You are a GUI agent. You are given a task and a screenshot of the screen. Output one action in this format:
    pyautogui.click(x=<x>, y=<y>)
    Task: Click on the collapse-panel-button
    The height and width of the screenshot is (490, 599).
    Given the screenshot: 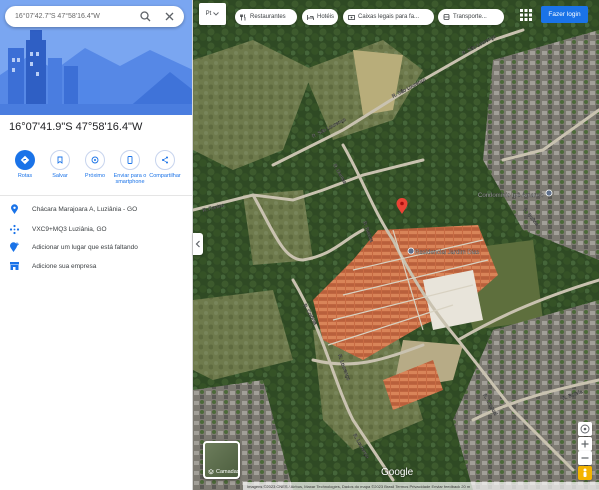 What is the action you would take?
    pyautogui.click(x=198, y=244)
    